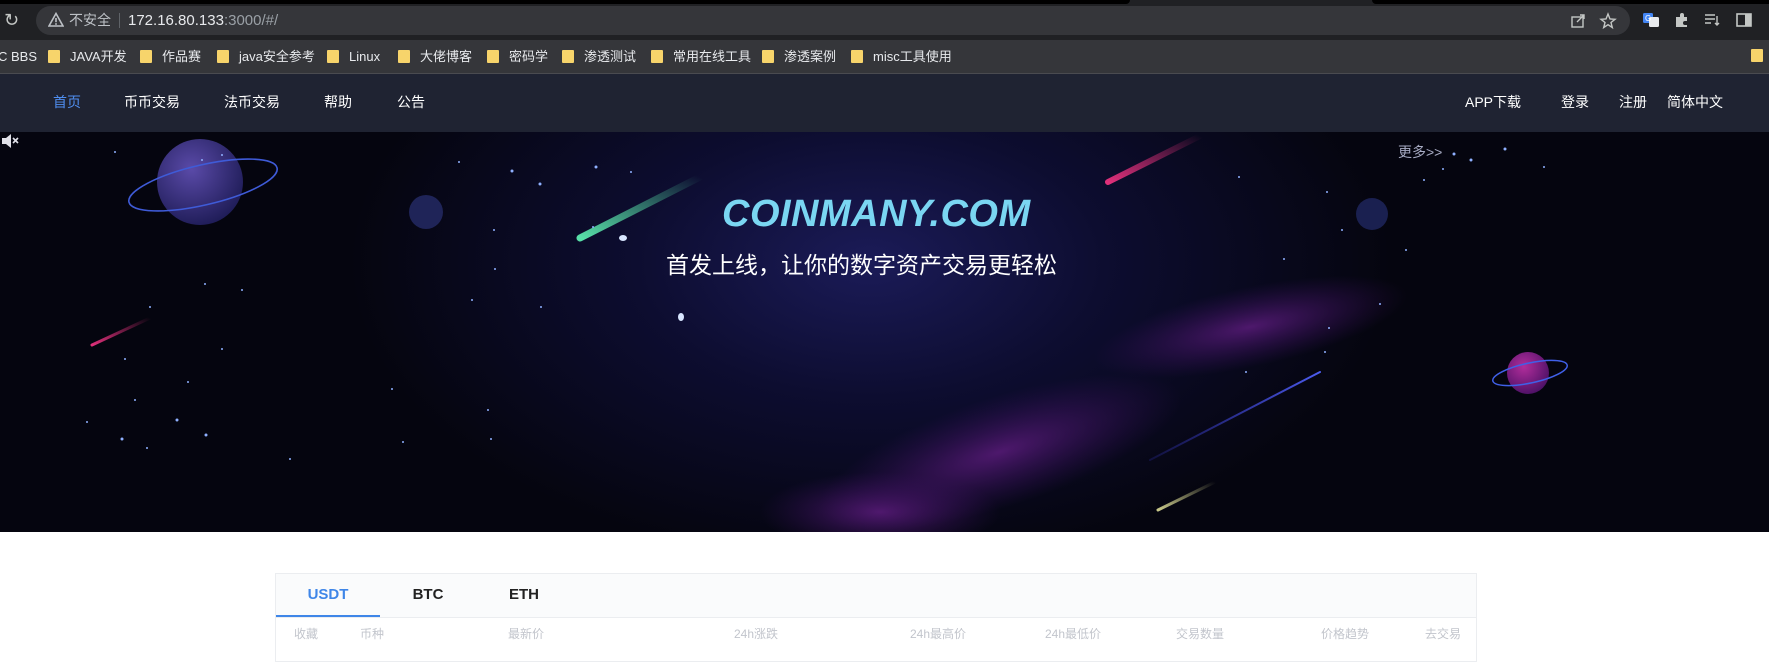 This screenshot has width=1769, height=662. Describe the element at coordinates (1744, 20) in the screenshot. I see `side-panel-icon` at that location.